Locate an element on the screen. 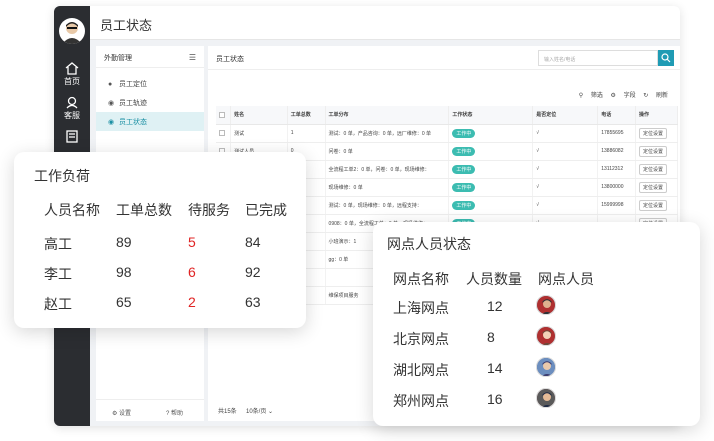 This screenshot has width=714, height=441. search-icon is located at coordinates (666, 58).